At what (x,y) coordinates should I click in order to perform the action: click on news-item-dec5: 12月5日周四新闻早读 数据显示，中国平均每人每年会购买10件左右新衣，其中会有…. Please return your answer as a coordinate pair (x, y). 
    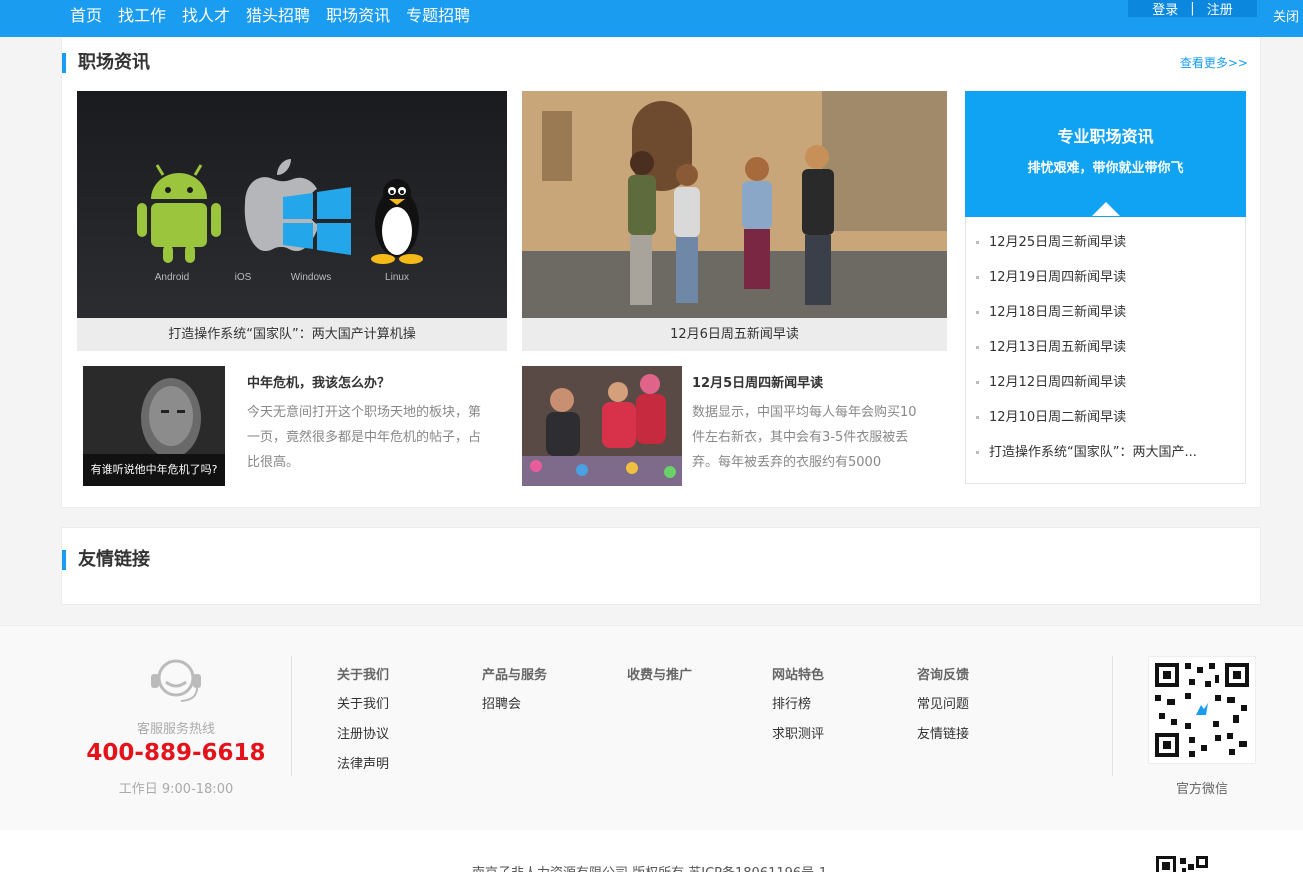
    Looking at the image, I should click on (737, 426).